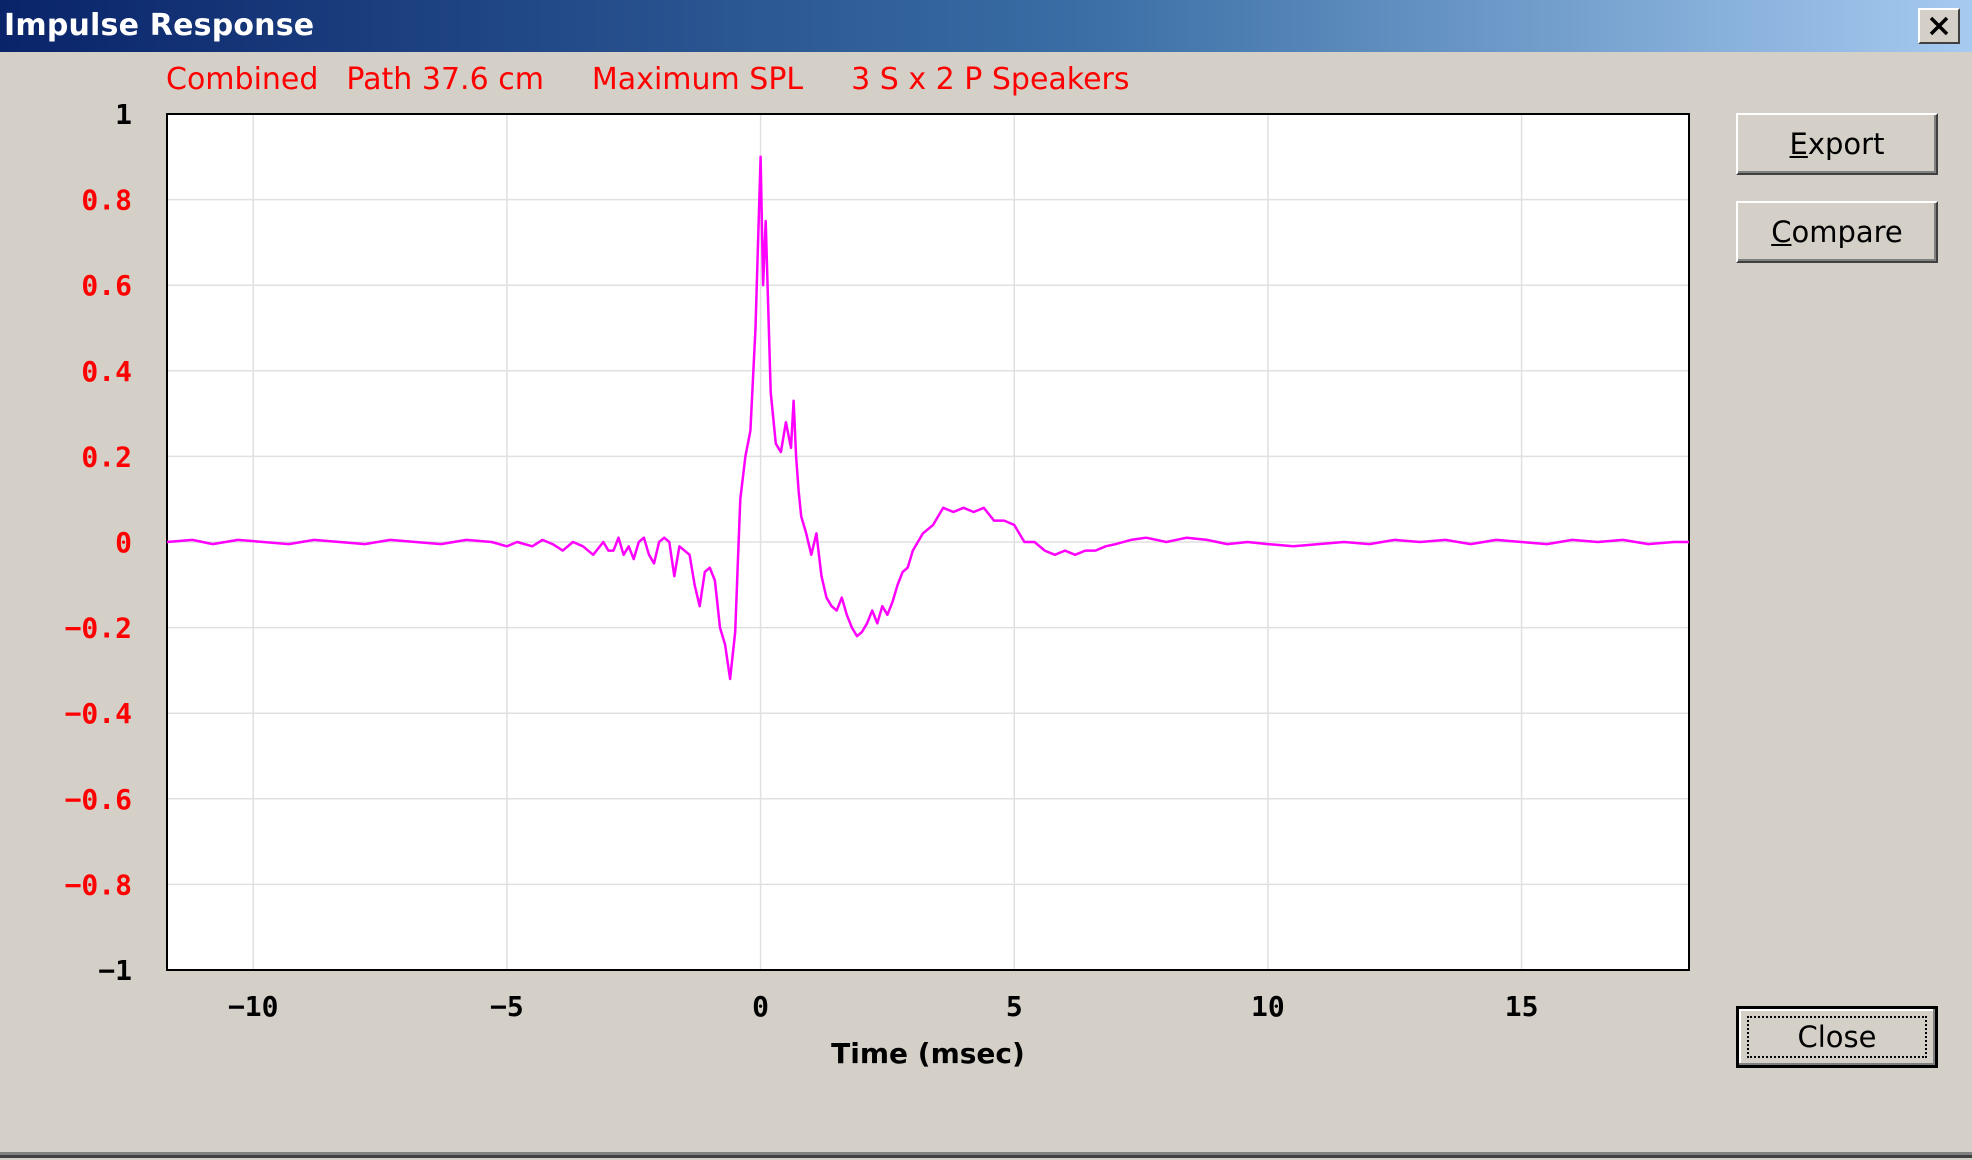 Image resolution: width=1972 pixels, height=1160 pixels. I want to click on y-tick-label: 0.6, so click(106, 285).